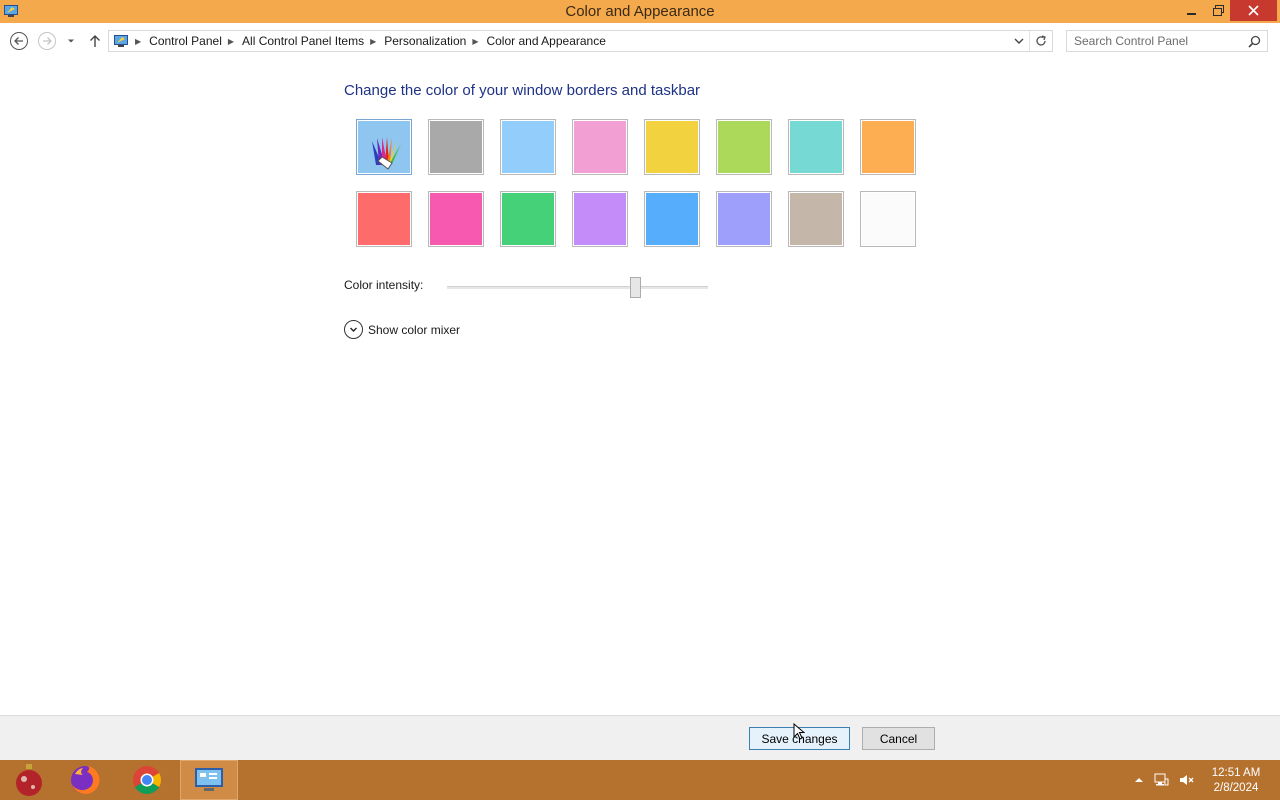 The image size is (1280, 800). I want to click on back-arrow-icon, so click(19, 41).